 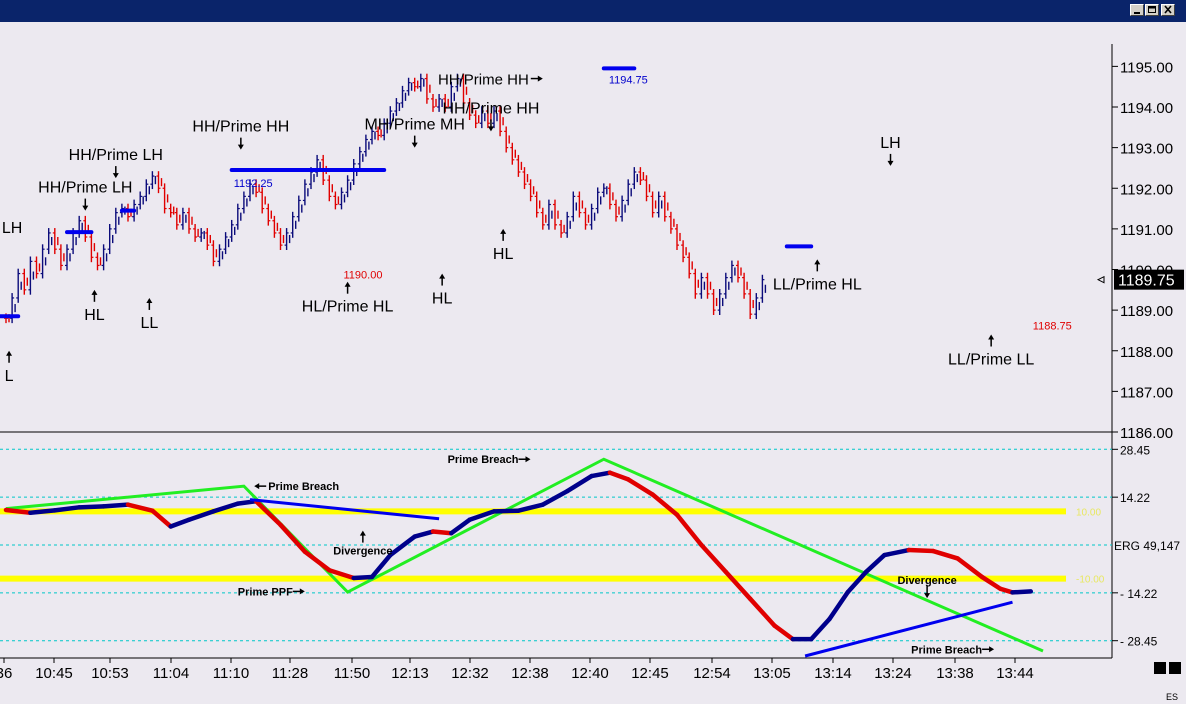 What do you see at coordinates (171, 673) in the screenshot?
I see `time-tick-label: 11:04` at bounding box center [171, 673].